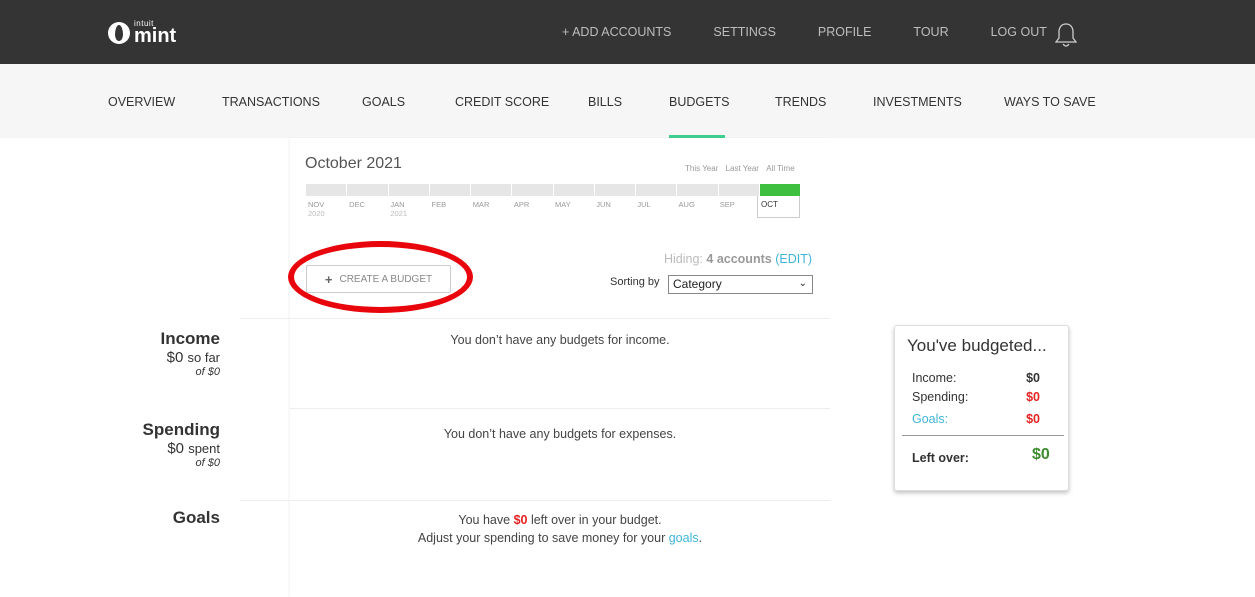  Describe the element at coordinates (684, 538) in the screenshot. I see `goals-link: goals` at that location.